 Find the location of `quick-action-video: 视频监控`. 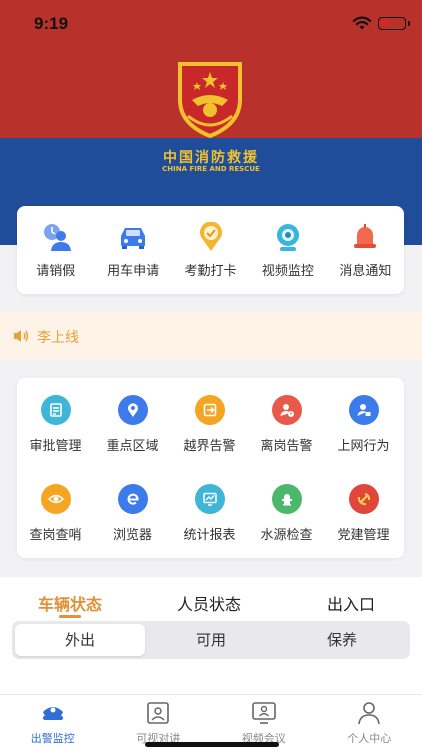

quick-action-video: 视频监控 is located at coordinates (287, 250).